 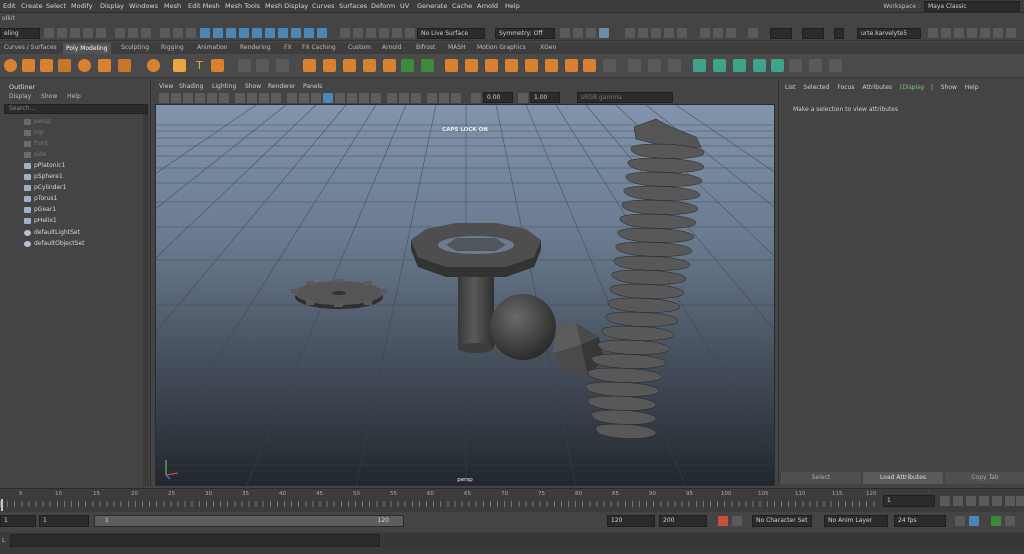 What do you see at coordinates (212, 98) in the screenshot?
I see `grid-icon` at bounding box center [212, 98].